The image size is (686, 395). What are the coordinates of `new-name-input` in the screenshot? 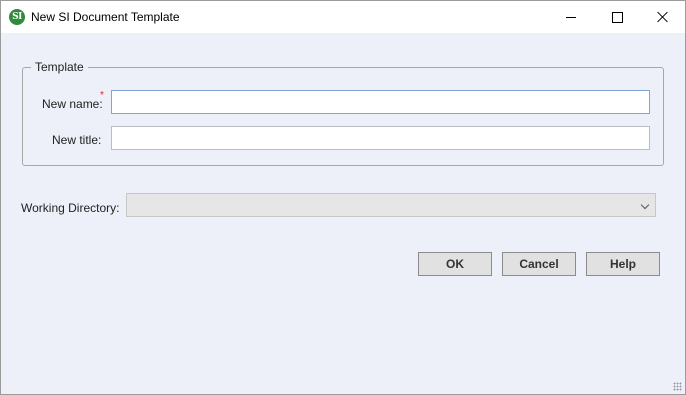 It's located at (380, 102).